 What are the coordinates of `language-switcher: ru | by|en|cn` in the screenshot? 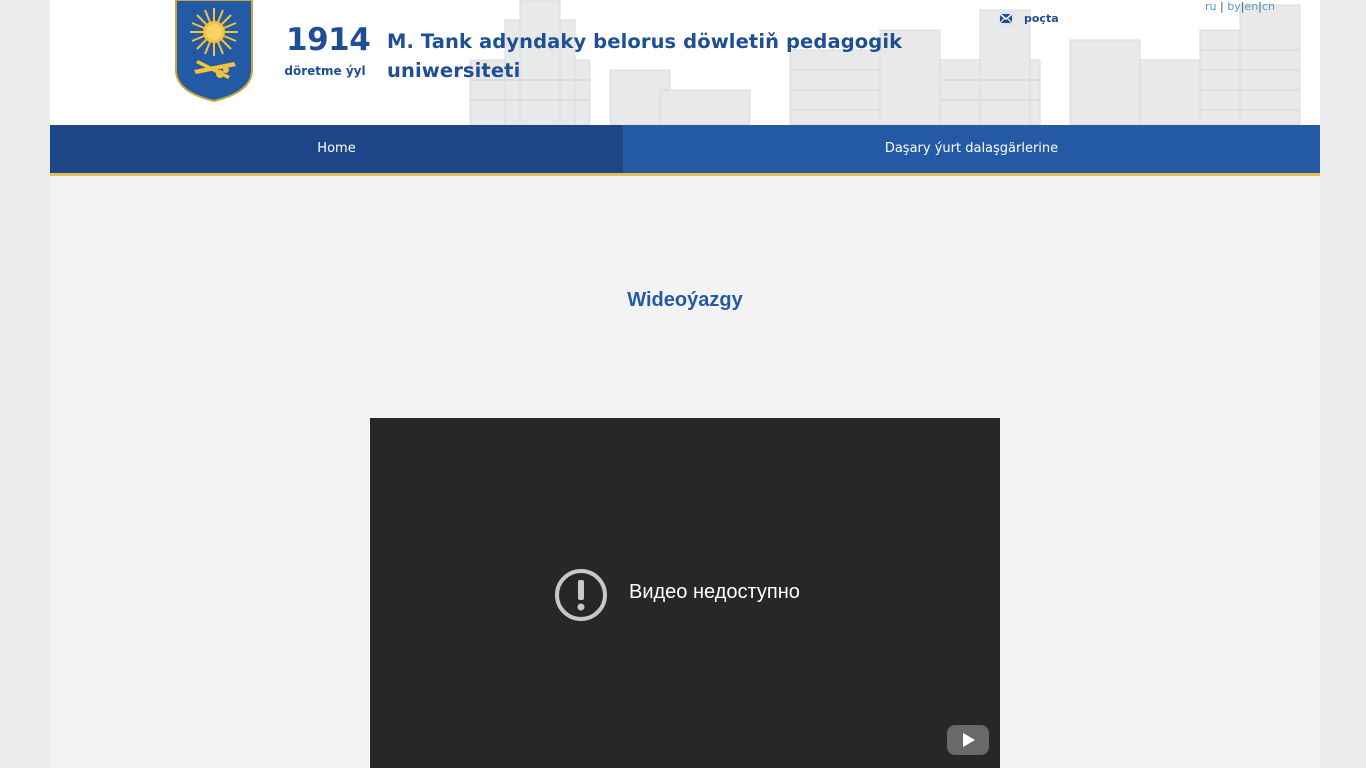 It's located at (1240, 6).